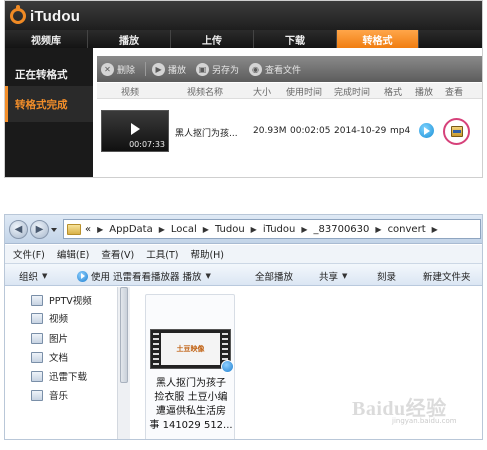 Image resolution: width=487 pixels, height=450 pixels. What do you see at coordinates (18, 229) in the screenshot?
I see `back-button: ◀` at bounding box center [18, 229].